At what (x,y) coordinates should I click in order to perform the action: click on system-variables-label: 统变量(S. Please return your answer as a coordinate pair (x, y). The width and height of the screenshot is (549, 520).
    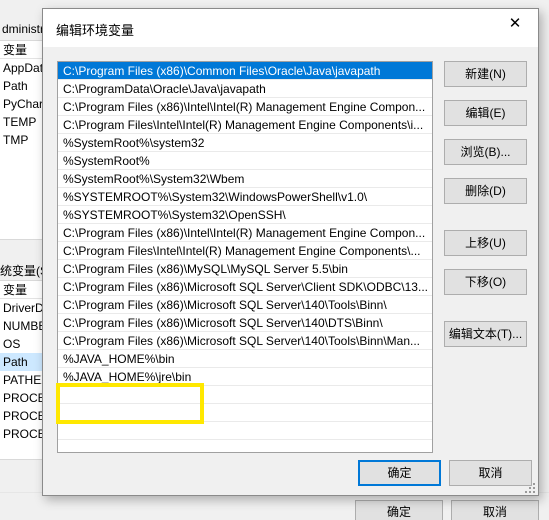
    Looking at the image, I should click on (24, 271).